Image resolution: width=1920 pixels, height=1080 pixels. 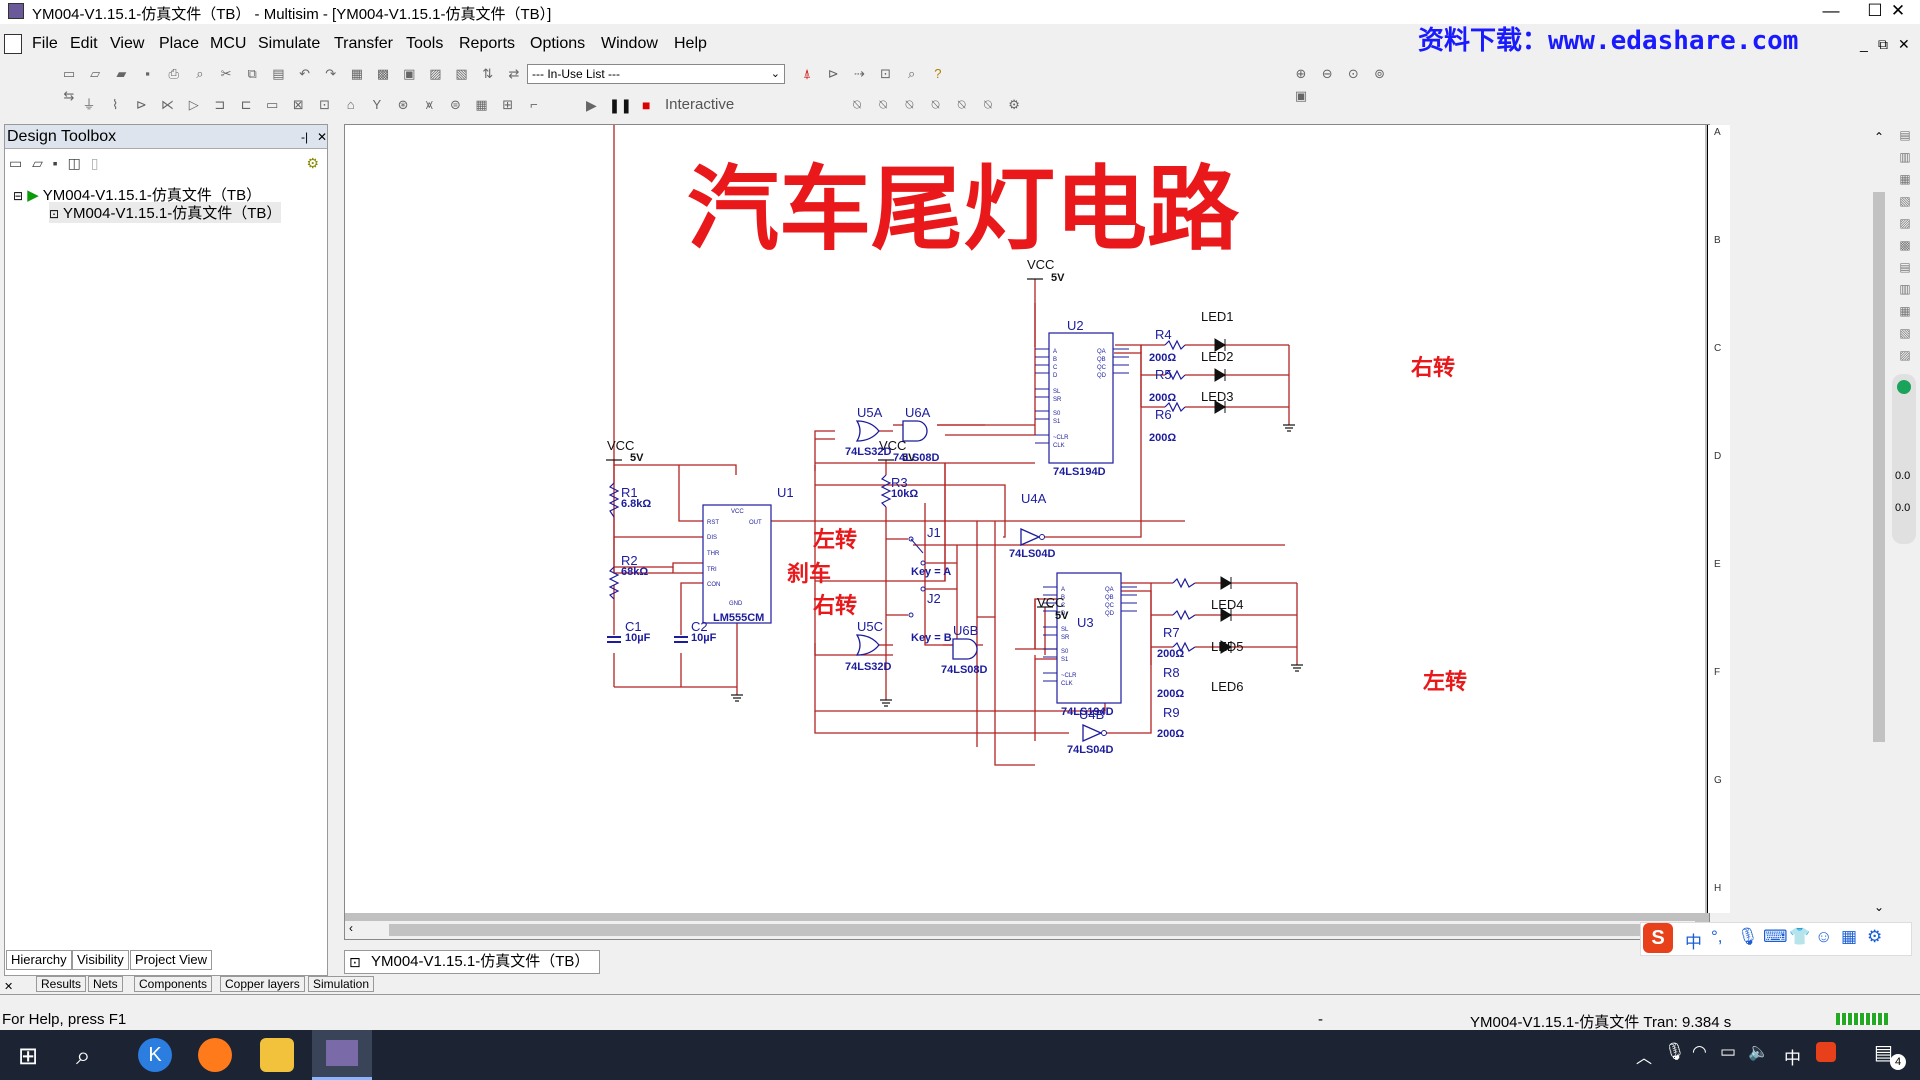 I want to click on toolbox-grid-icon: ▦, so click(x=1849, y=937).